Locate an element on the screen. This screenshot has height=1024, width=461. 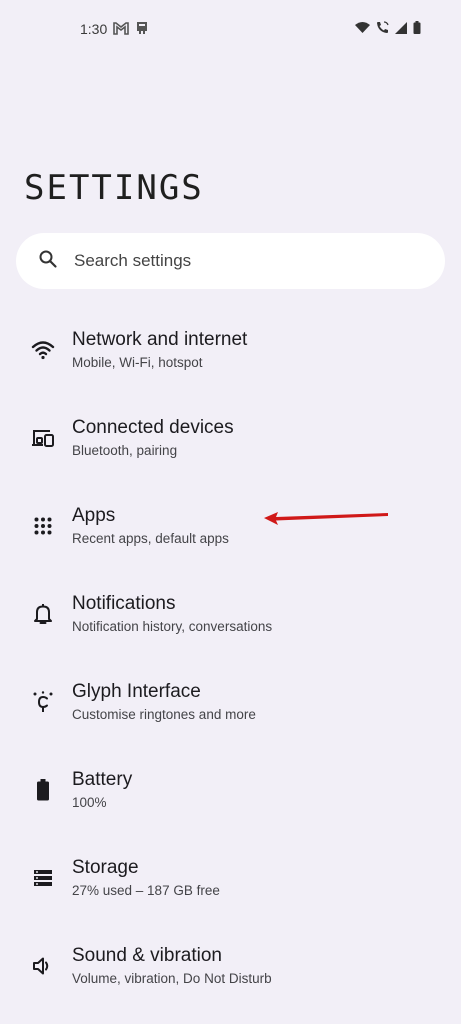
setting-item-connected-devices: Connected devices Bluetooth, pairing is located at coordinates (230, 441).